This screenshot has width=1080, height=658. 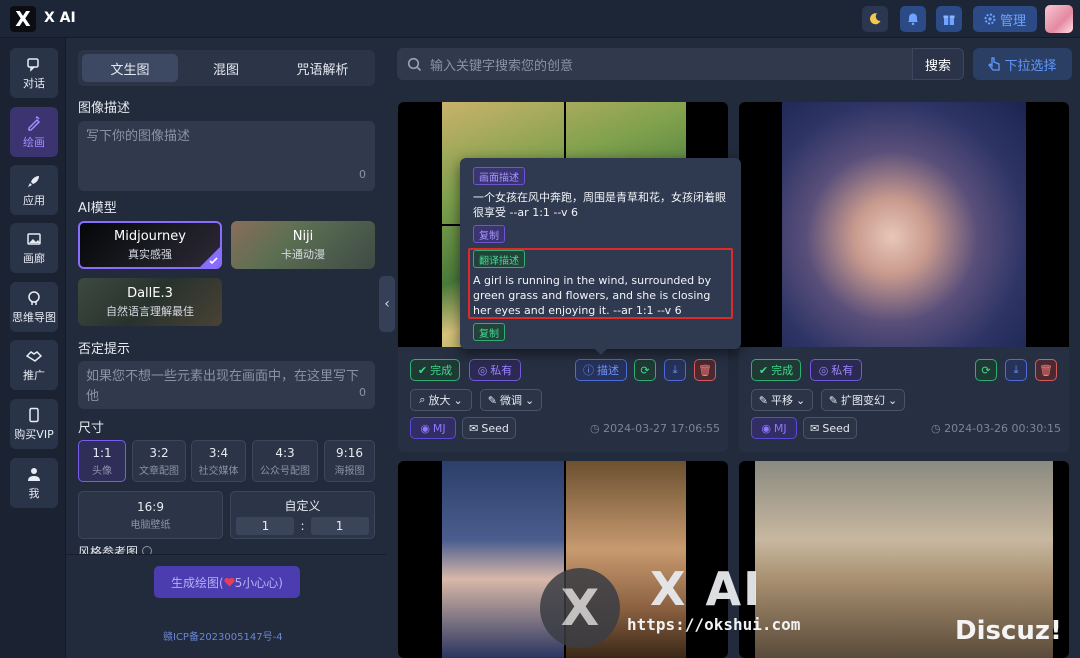 What do you see at coordinates (219, 469) in the screenshot?
I see `size-label: 社交媒体` at bounding box center [219, 469].